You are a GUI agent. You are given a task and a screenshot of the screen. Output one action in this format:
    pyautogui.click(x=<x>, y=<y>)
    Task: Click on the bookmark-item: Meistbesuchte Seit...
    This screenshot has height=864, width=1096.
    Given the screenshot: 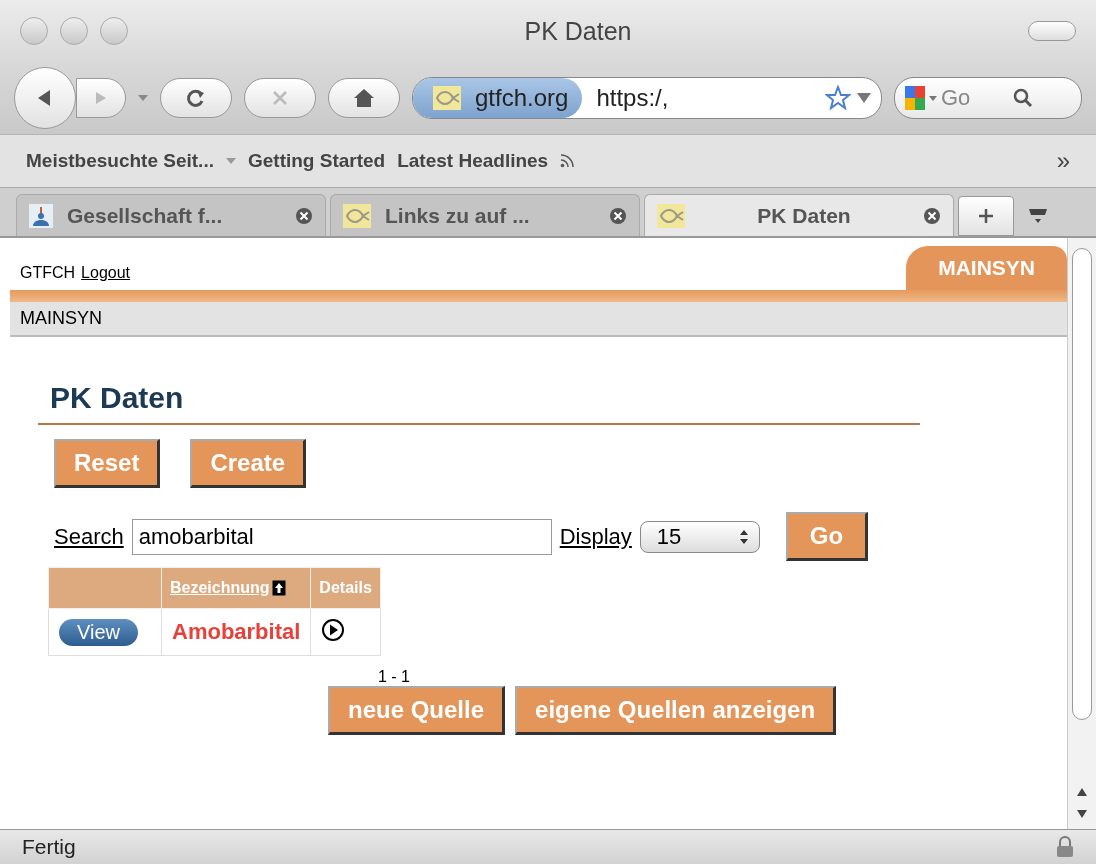 What is the action you would take?
    pyautogui.click(x=120, y=161)
    